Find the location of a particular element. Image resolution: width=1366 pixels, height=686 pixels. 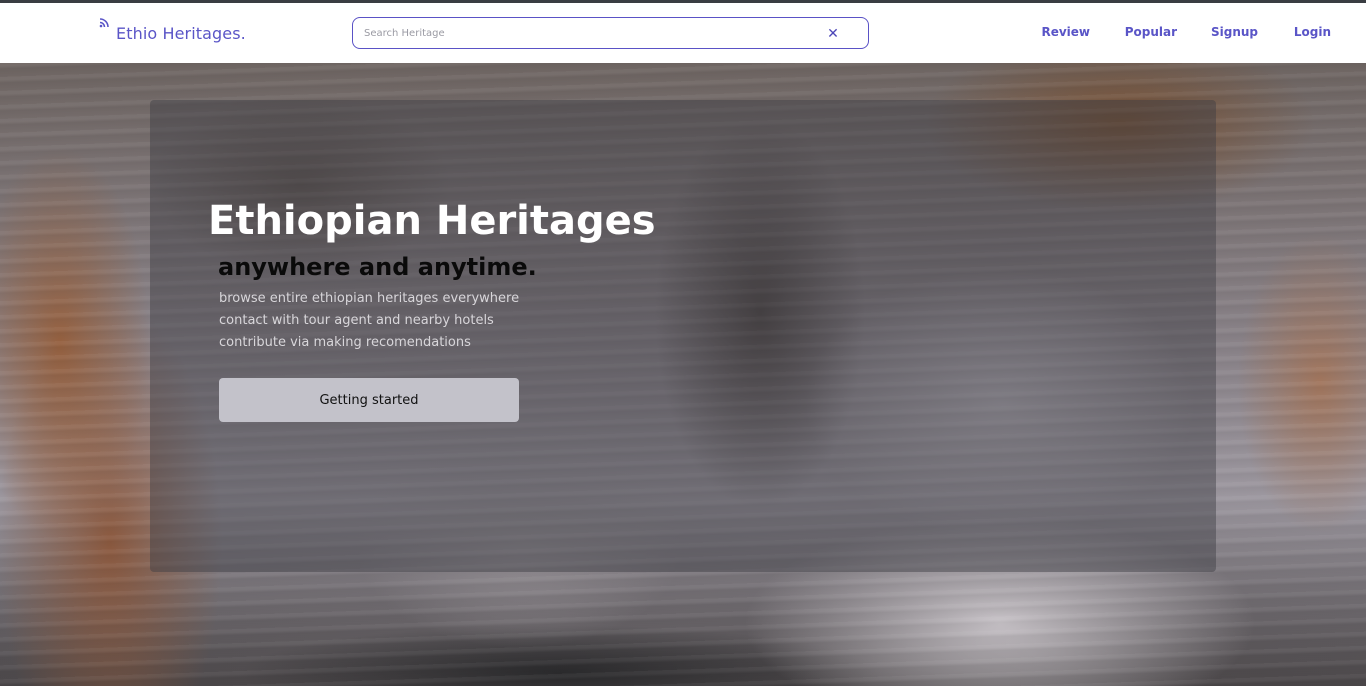

brand-link: Ethio Heritages. is located at coordinates (172, 33).